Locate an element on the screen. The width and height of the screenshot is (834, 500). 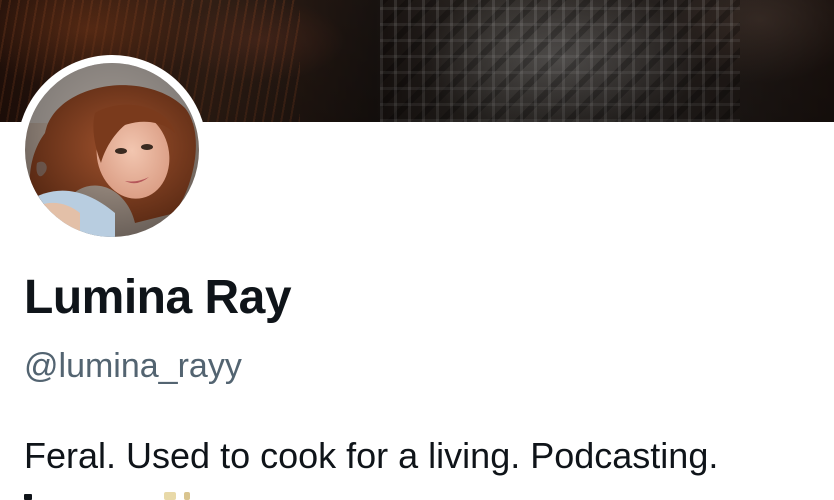
display-name: Lumina Ray is located at coordinates (158, 297).